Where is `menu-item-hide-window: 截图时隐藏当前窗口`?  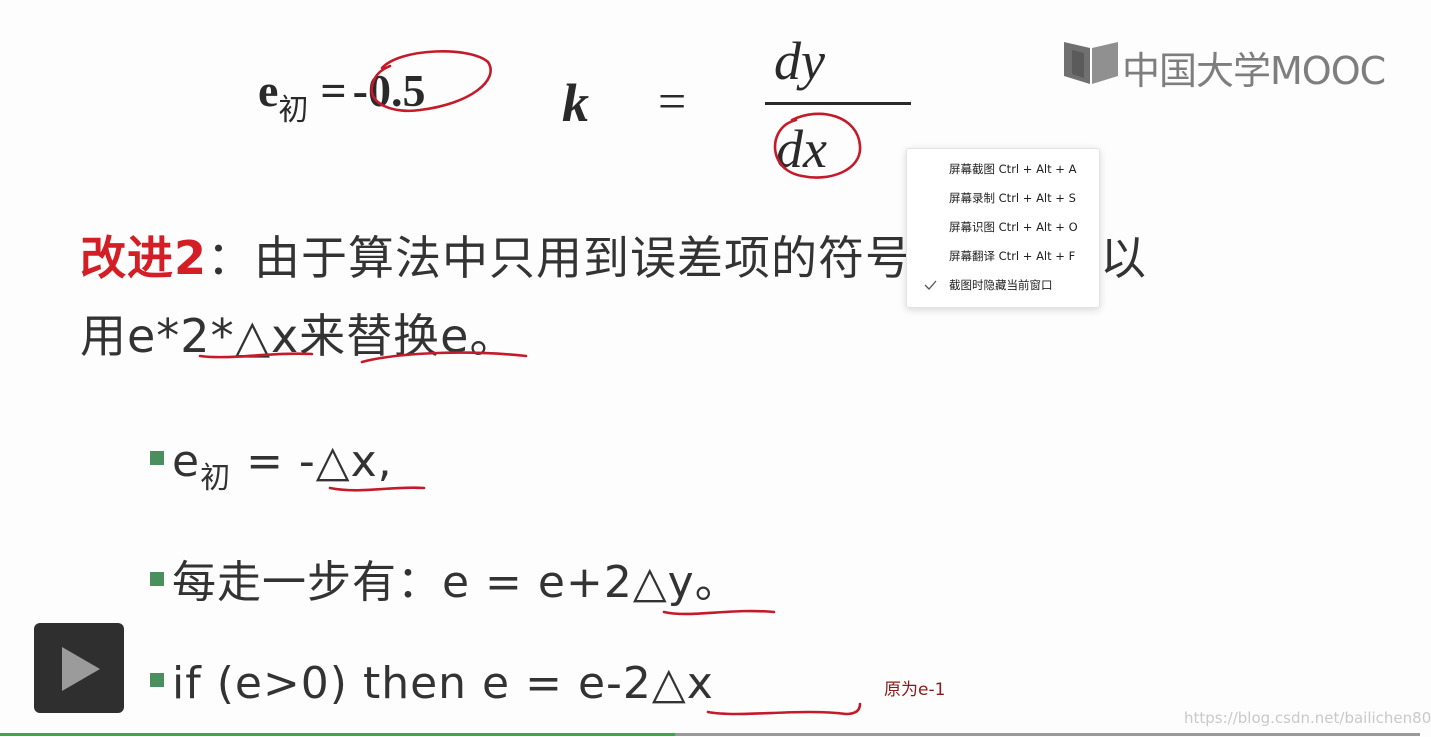 menu-item-hide-window: 截图时隐藏当前窗口 is located at coordinates (1003, 285).